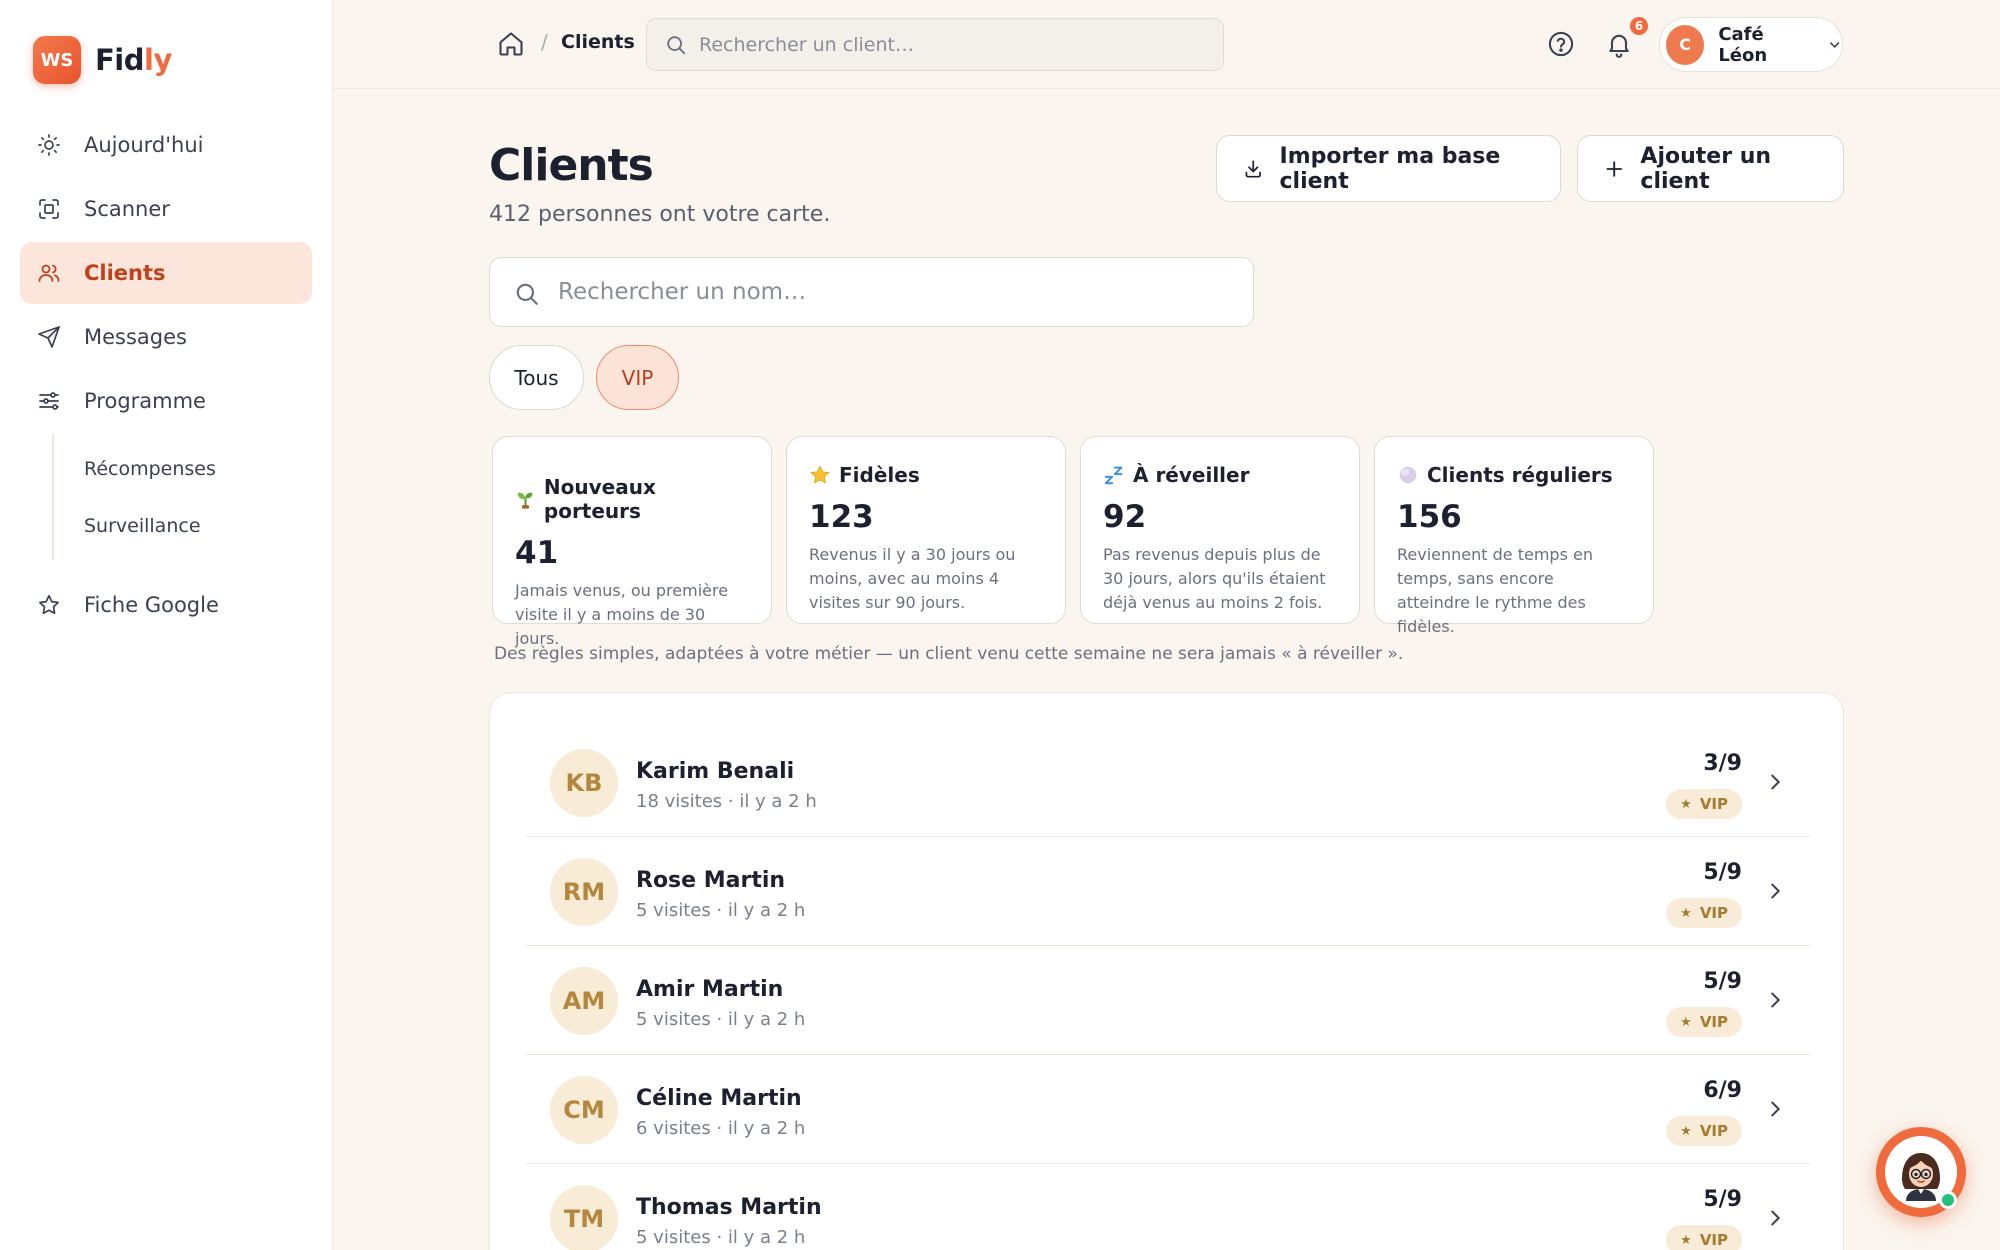 The width and height of the screenshot is (2000, 1250). What do you see at coordinates (57, 60) in the screenshot?
I see `logo-badge: WS` at bounding box center [57, 60].